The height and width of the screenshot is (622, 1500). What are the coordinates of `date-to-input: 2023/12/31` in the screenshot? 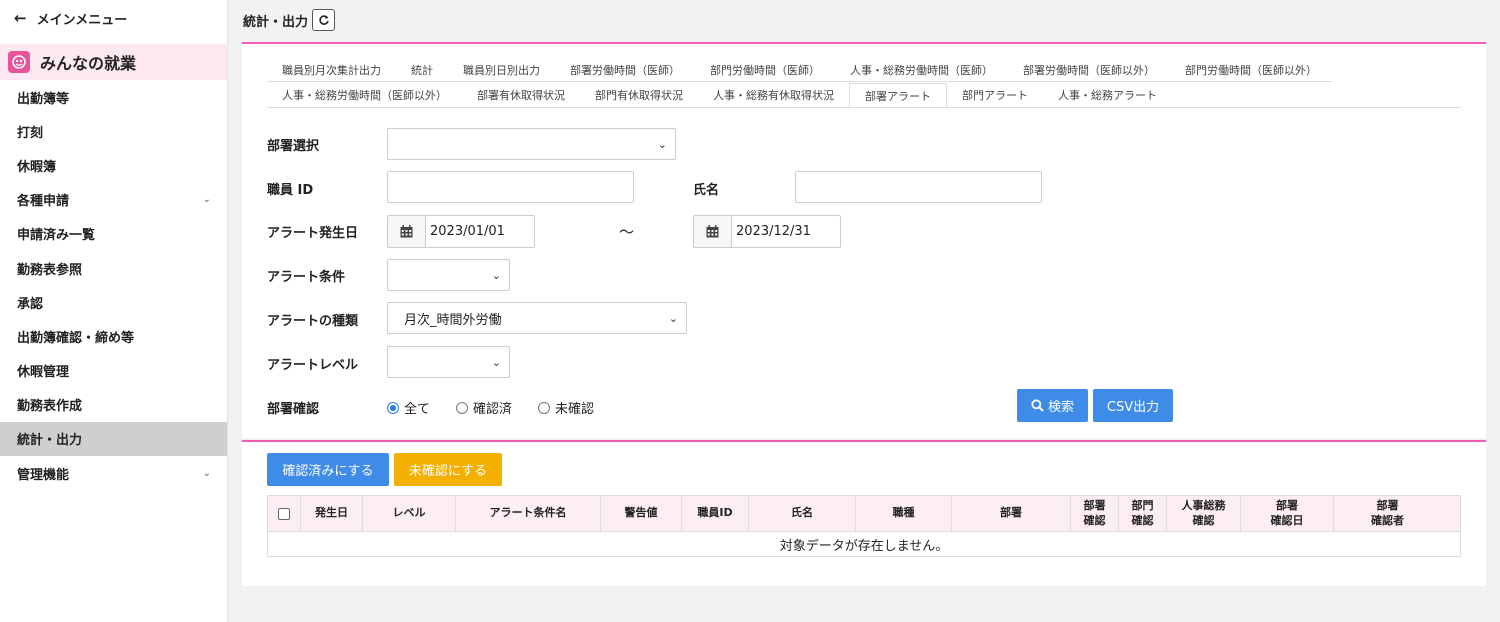 It's located at (786, 231).